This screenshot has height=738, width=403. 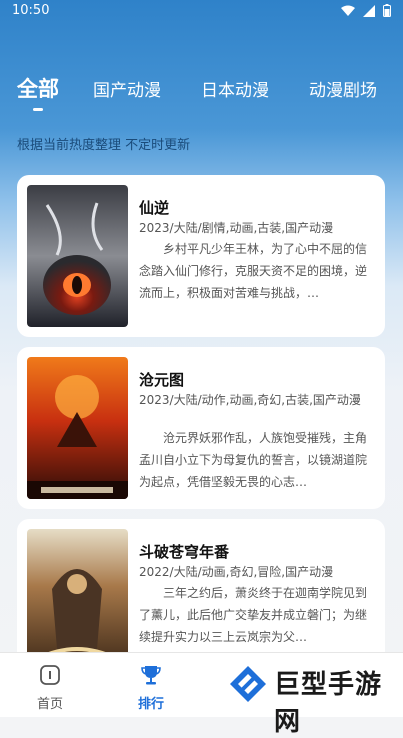 I want to click on nav-home: 首页, so click(x=50, y=685).